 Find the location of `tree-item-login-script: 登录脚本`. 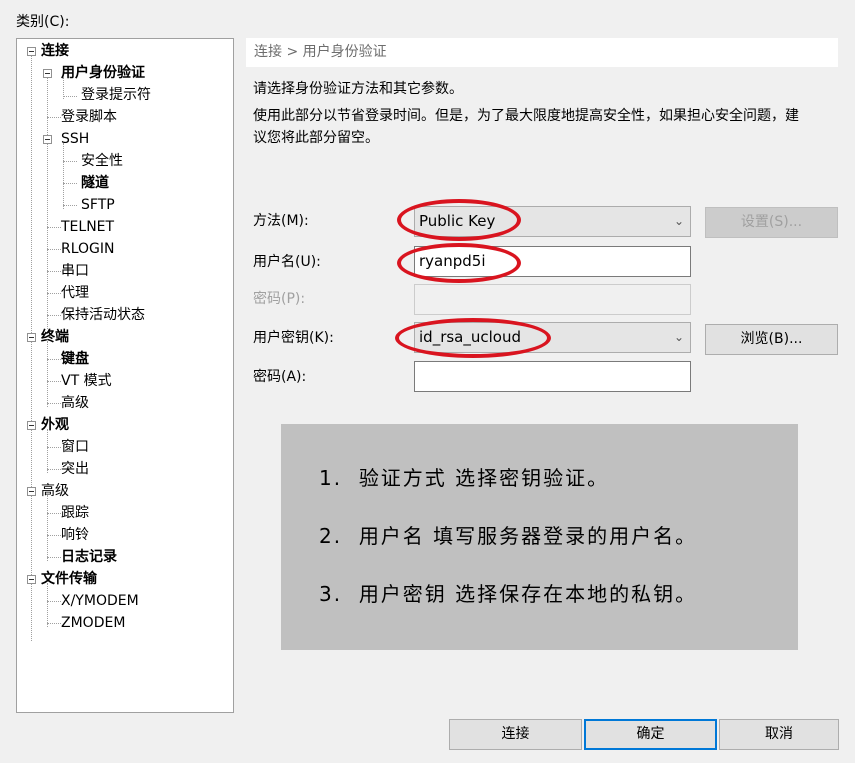

tree-item-login-script: 登录脚本 is located at coordinates (89, 117).